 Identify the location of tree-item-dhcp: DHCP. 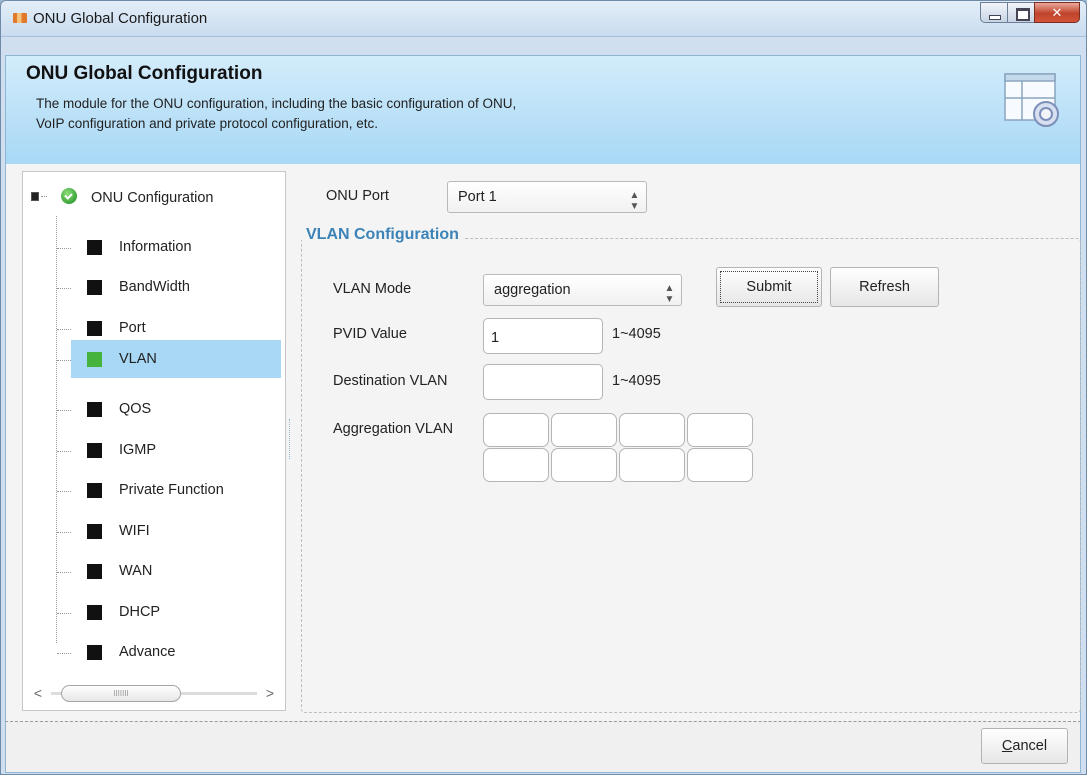
(169, 612).